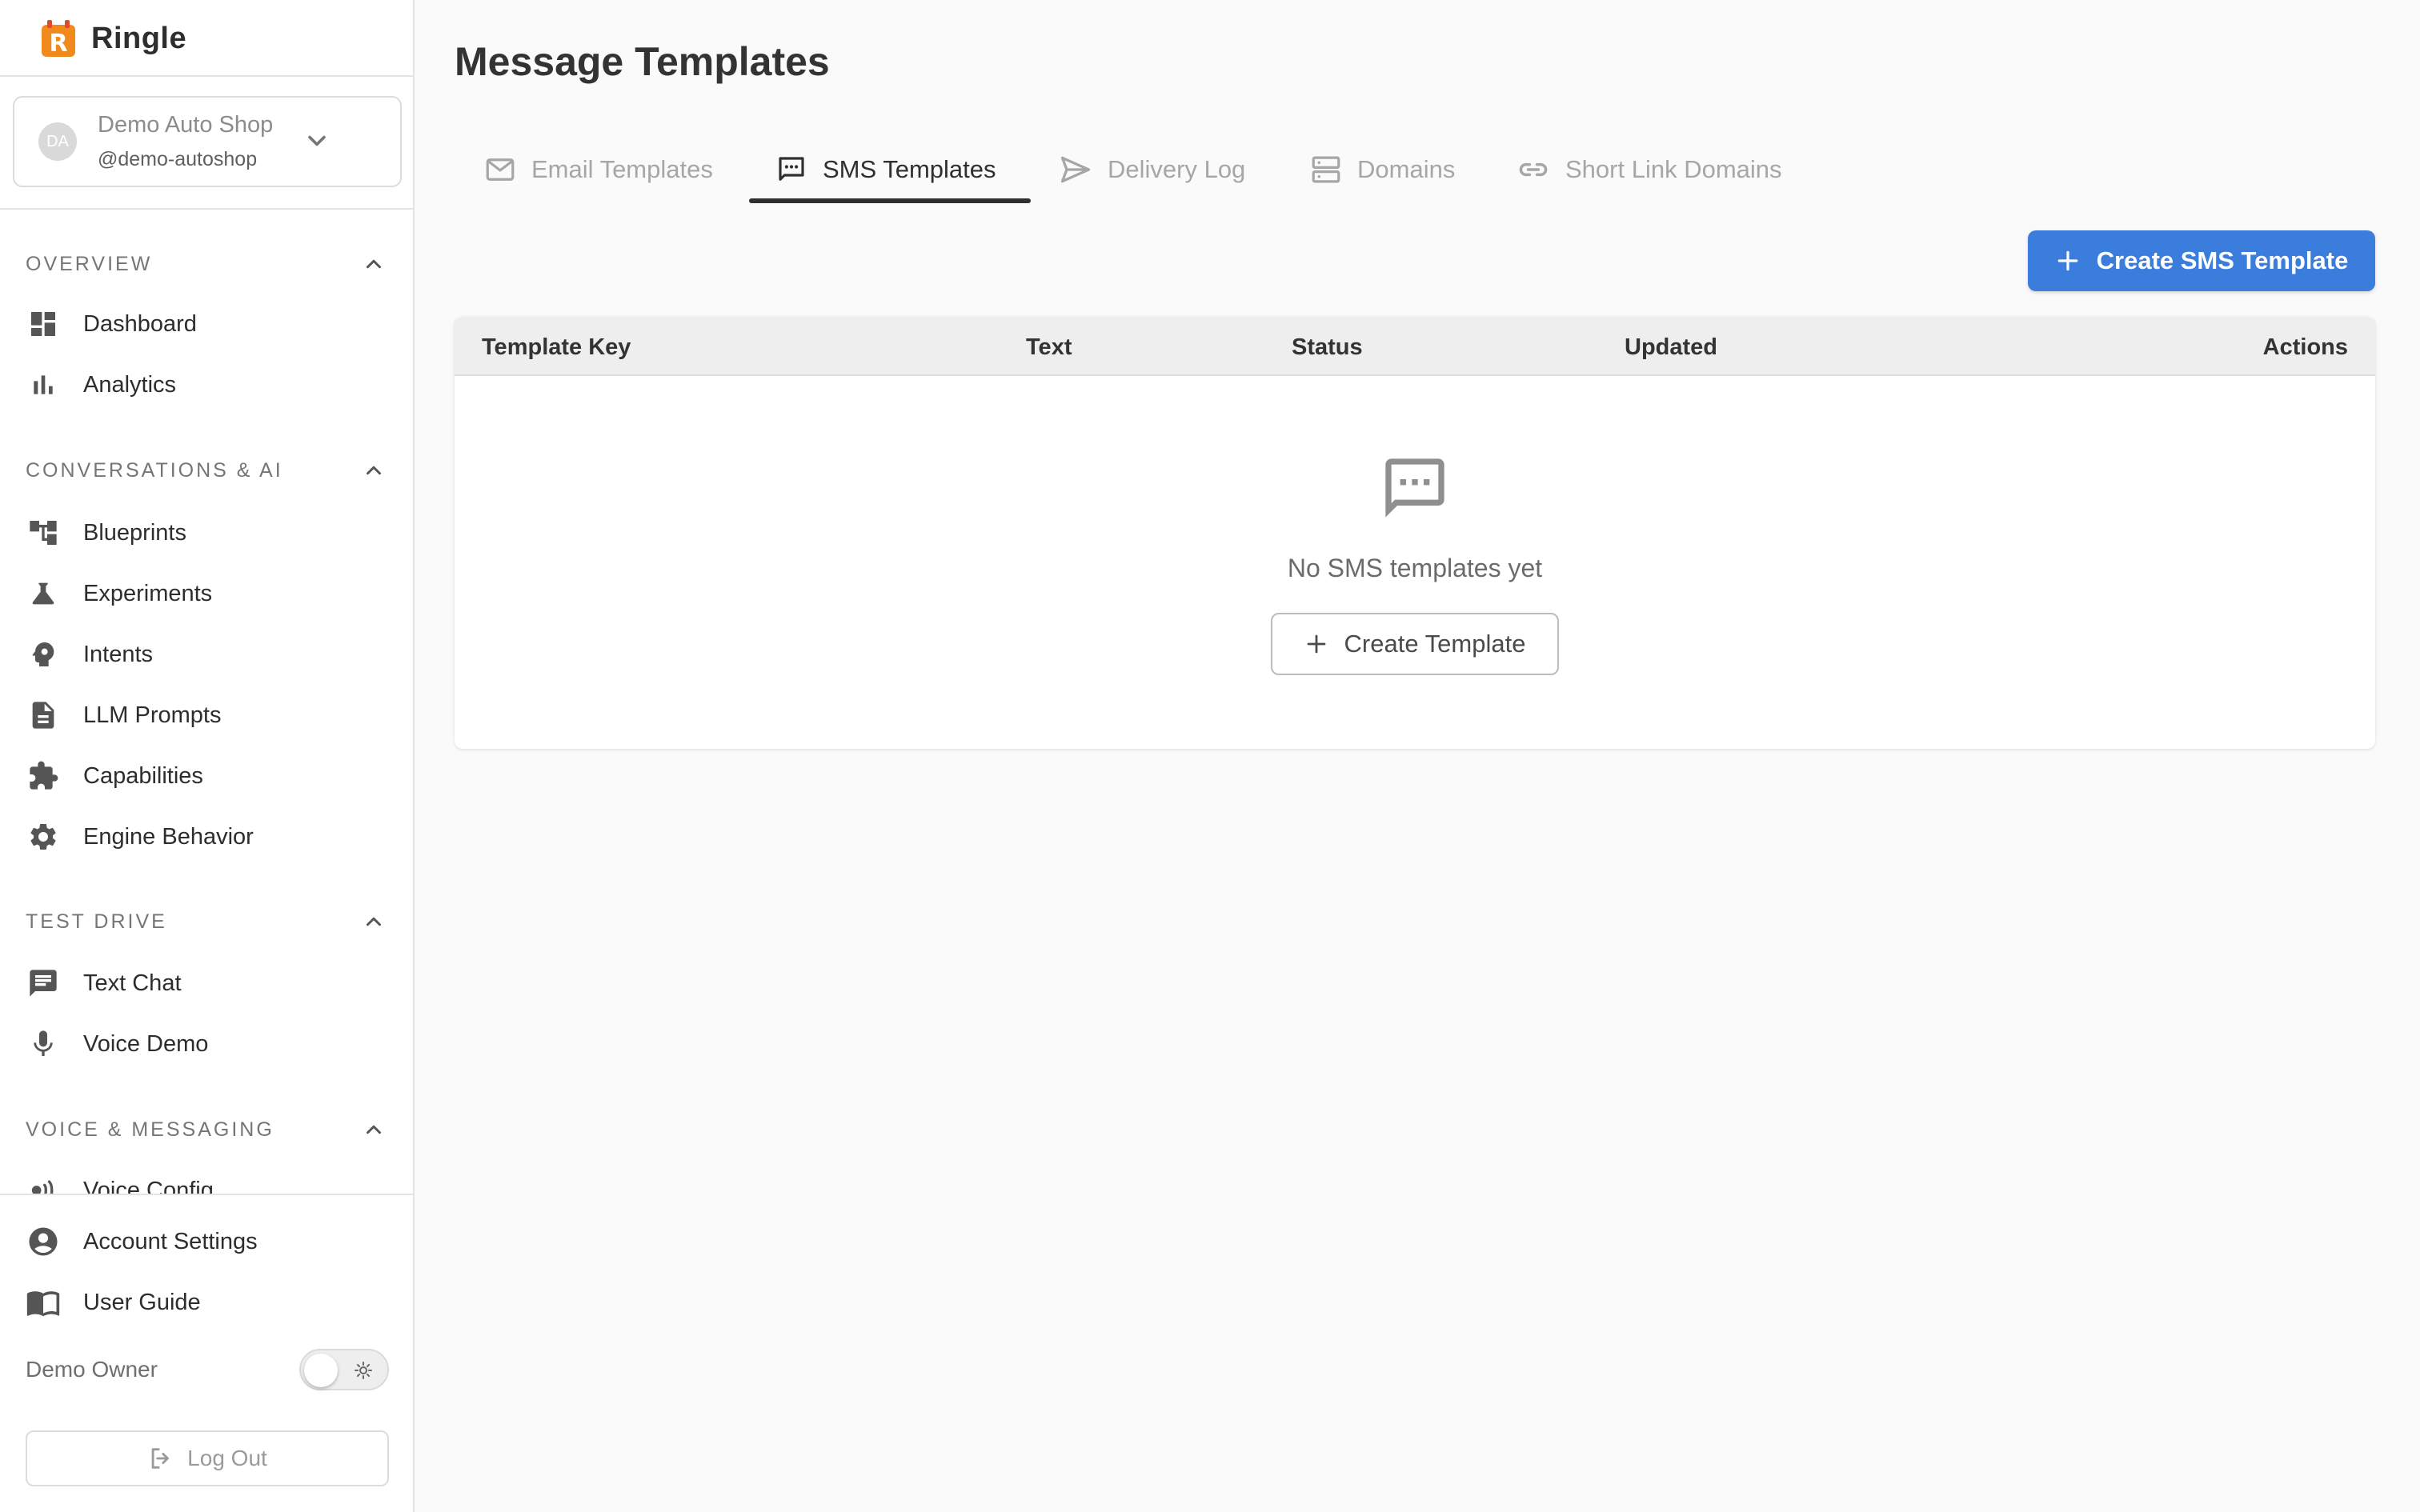  Describe the element at coordinates (154, 470) in the screenshot. I see `section-title: CONVERSATIONS & AI` at that location.